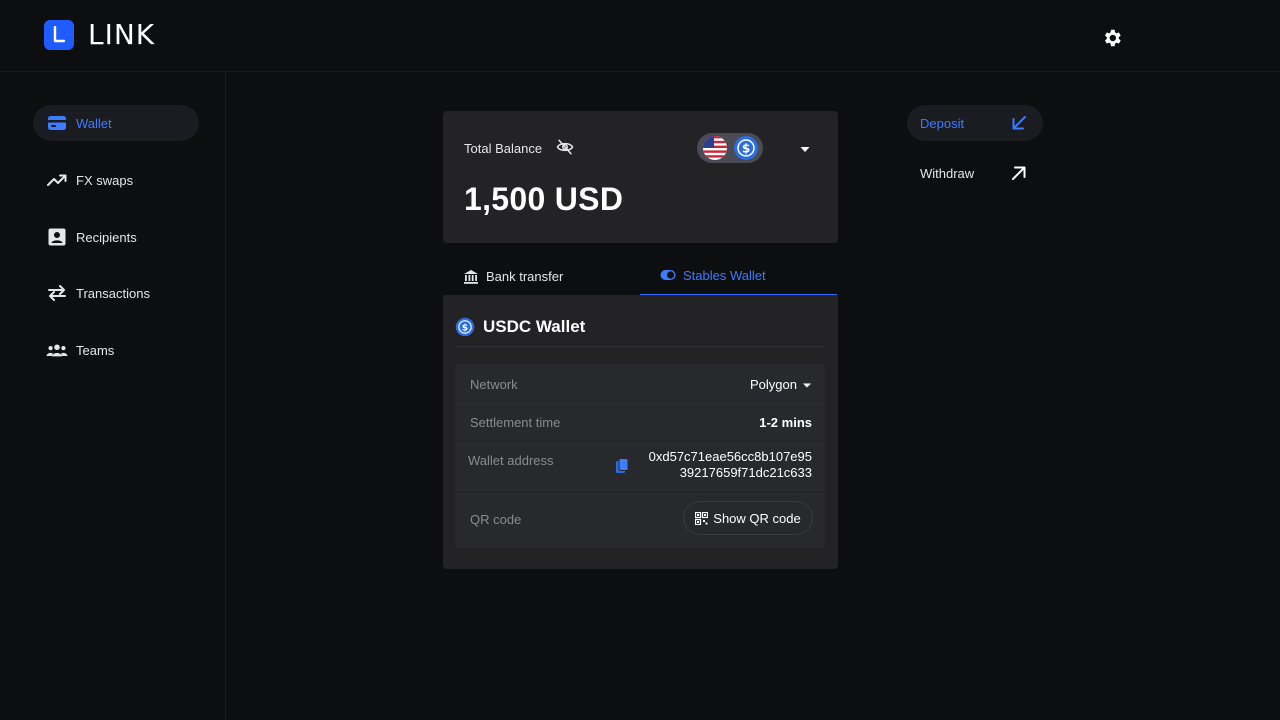 The width and height of the screenshot is (1280, 720). What do you see at coordinates (640, 383) in the screenshot?
I see `network-row: Network Polygon` at bounding box center [640, 383].